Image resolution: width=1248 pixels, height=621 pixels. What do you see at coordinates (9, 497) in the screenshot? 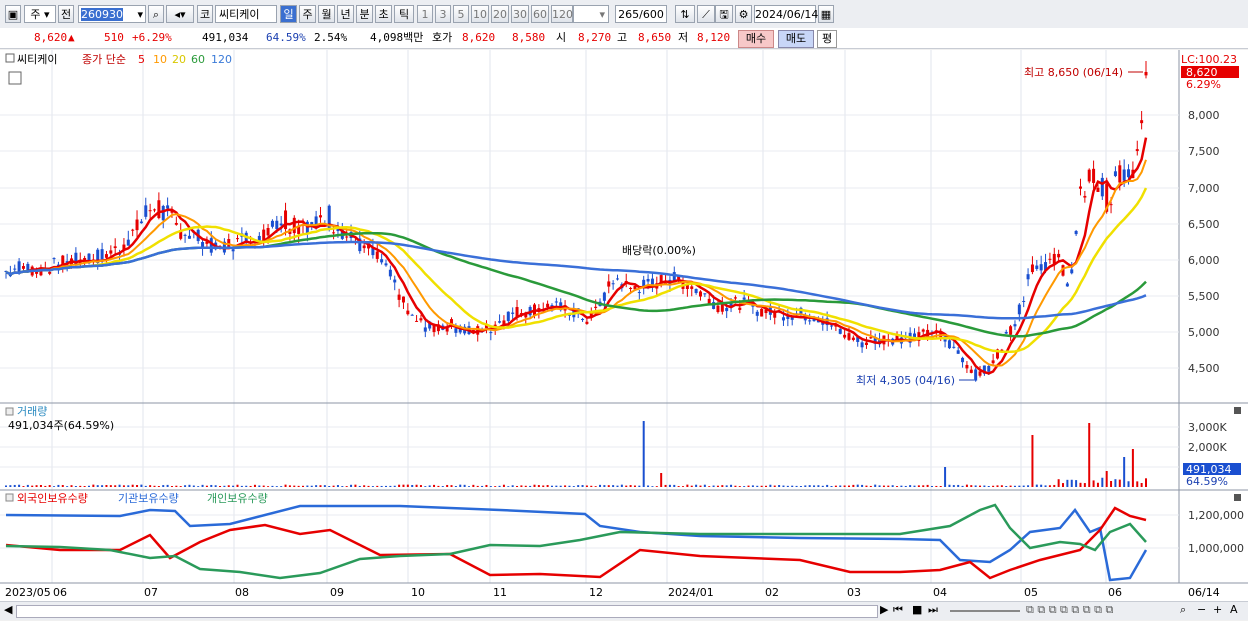
I see `holdings-menu-icon` at bounding box center [9, 497].